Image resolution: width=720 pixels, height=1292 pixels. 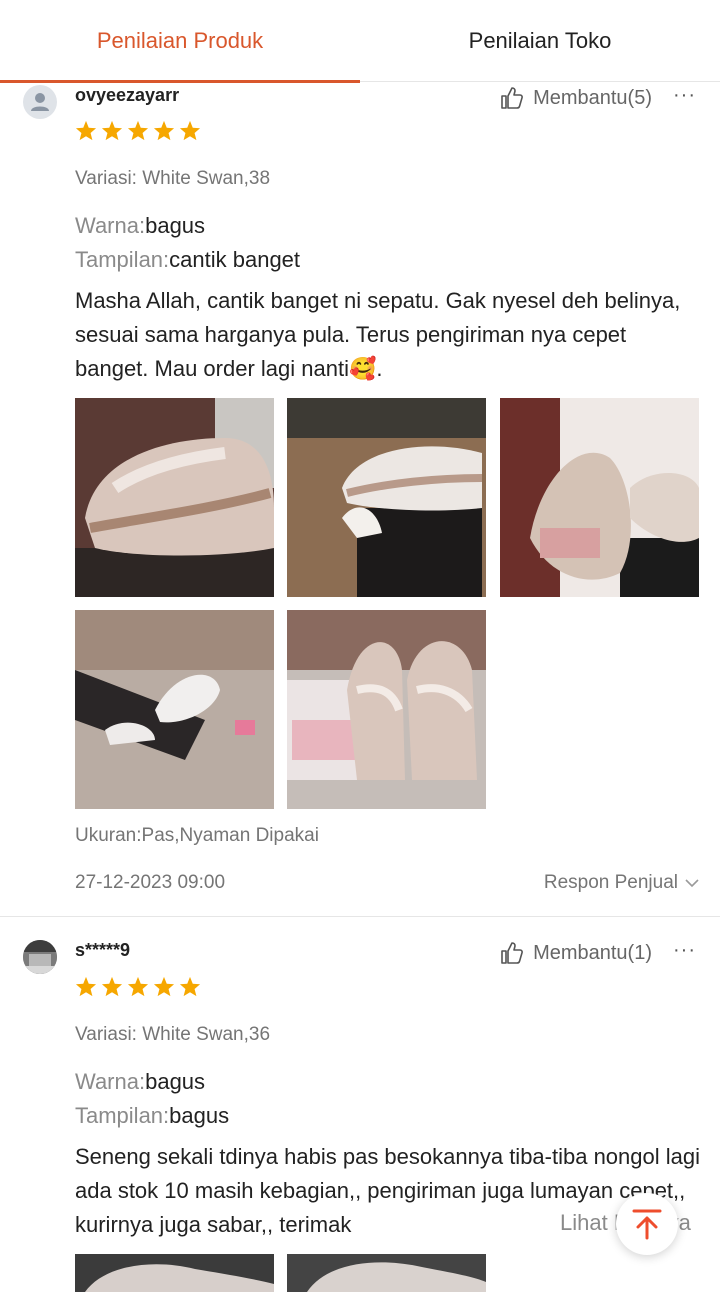 I want to click on review-photos, so click(x=390, y=1273).